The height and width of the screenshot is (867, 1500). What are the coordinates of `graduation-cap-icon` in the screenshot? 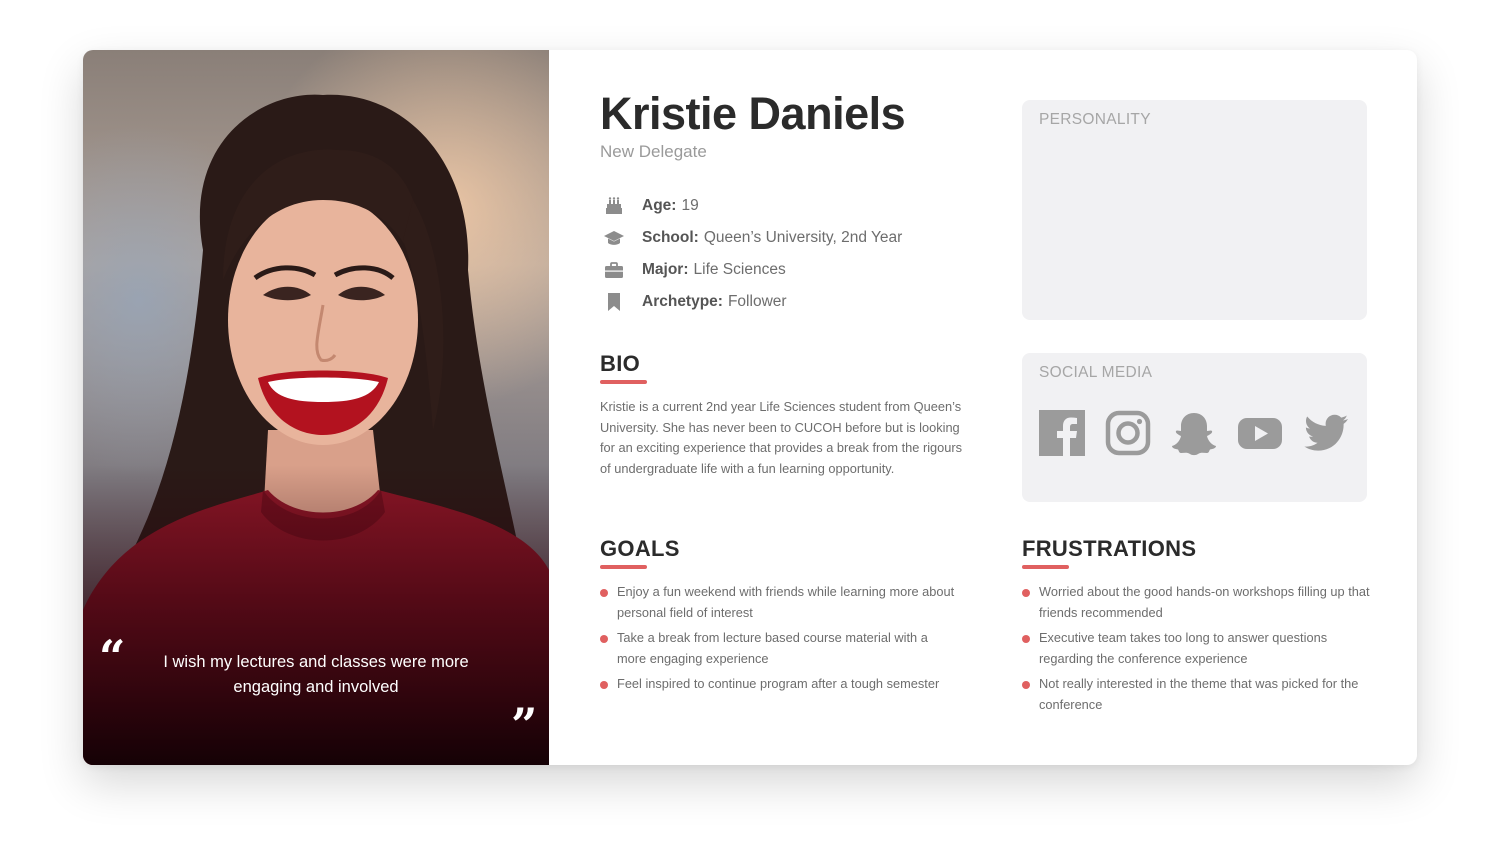 It's located at (614, 238).